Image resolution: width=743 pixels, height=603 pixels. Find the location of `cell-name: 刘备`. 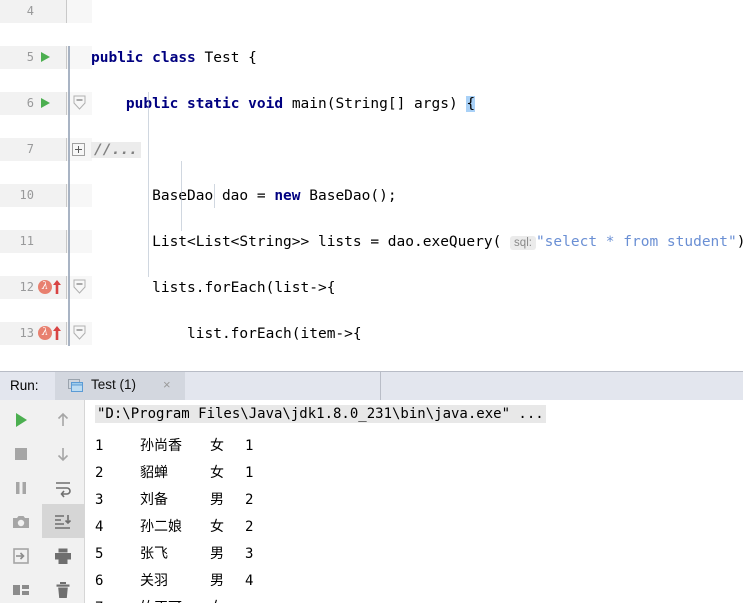

cell-name: 刘备 is located at coordinates (154, 500).